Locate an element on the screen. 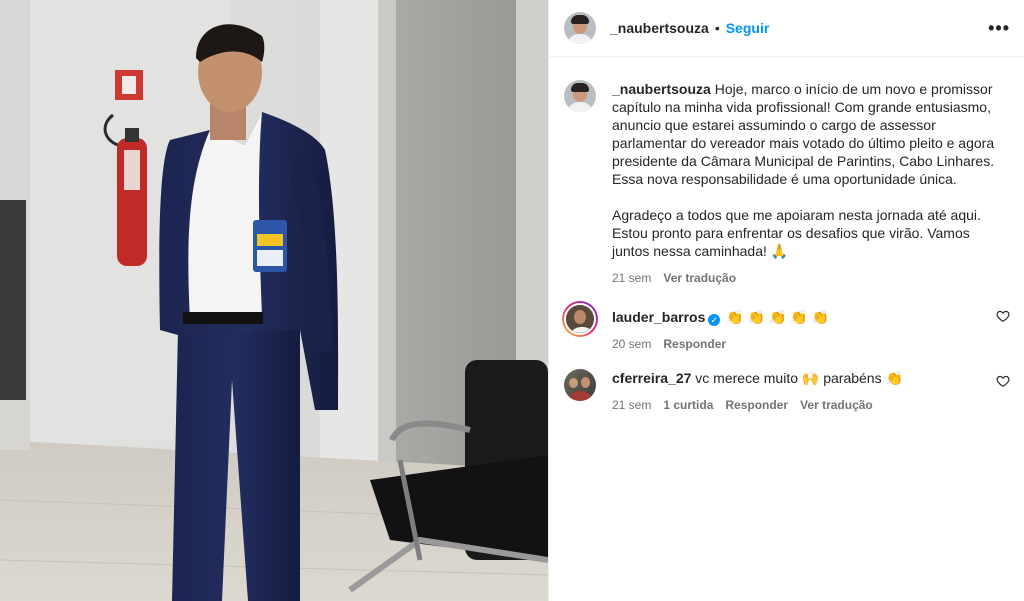  comment-item: lauder_barros ✓ 👏 👏 👏 👏 👏 20 sem Responder is located at coordinates (786, 327).